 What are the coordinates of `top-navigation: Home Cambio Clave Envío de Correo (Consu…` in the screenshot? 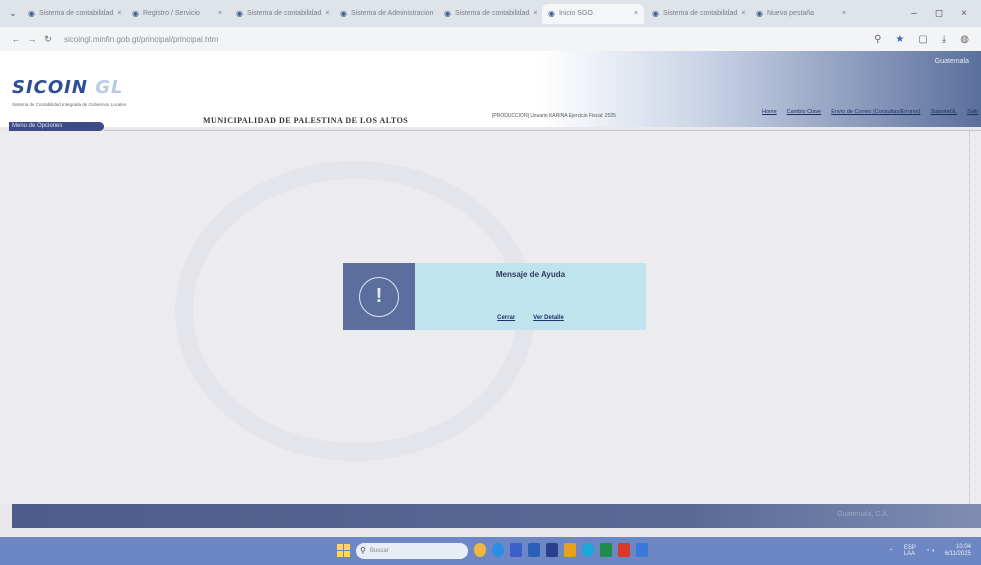 It's located at (870, 112).